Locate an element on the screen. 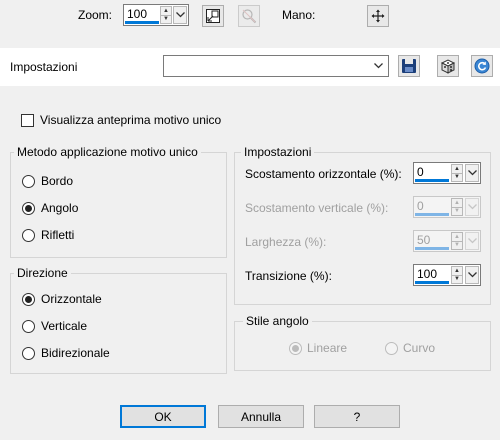 Image resolution: width=500 pixels, height=440 pixels. radio-corner is located at coordinates (28, 208).